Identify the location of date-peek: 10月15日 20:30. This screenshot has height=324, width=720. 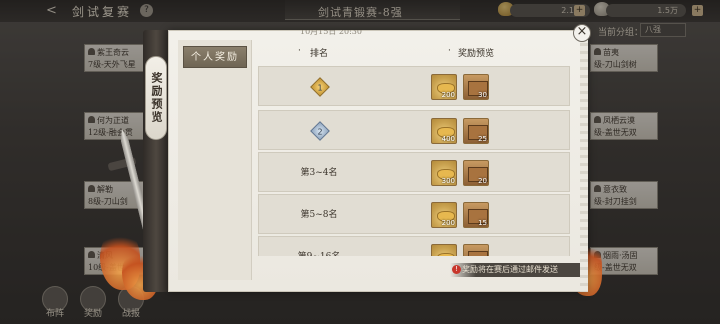
(331, 33).